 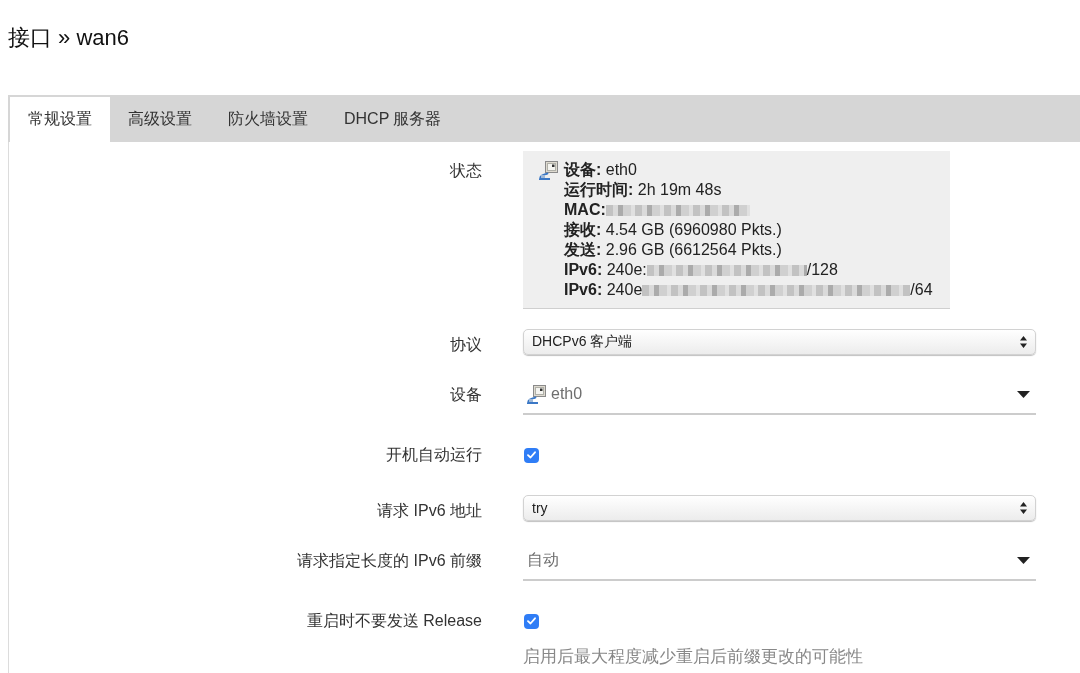 What do you see at coordinates (60, 119) in the screenshot?
I see `tab: 常规设置` at bounding box center [60, 119].